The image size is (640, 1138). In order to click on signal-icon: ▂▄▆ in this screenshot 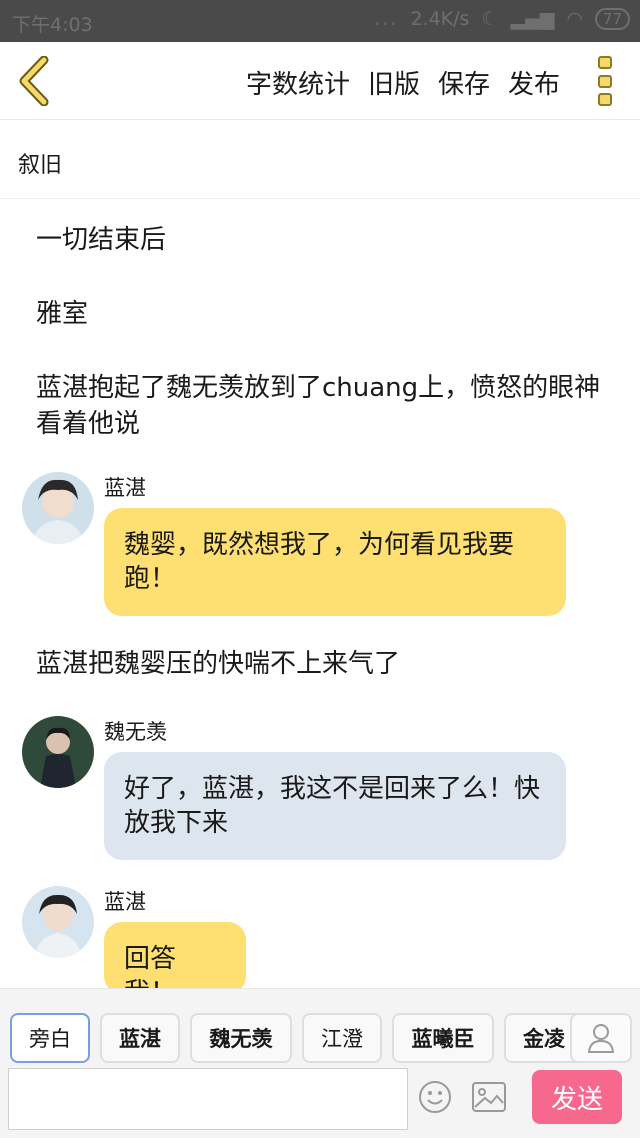, I will do `click(532, 19)`.